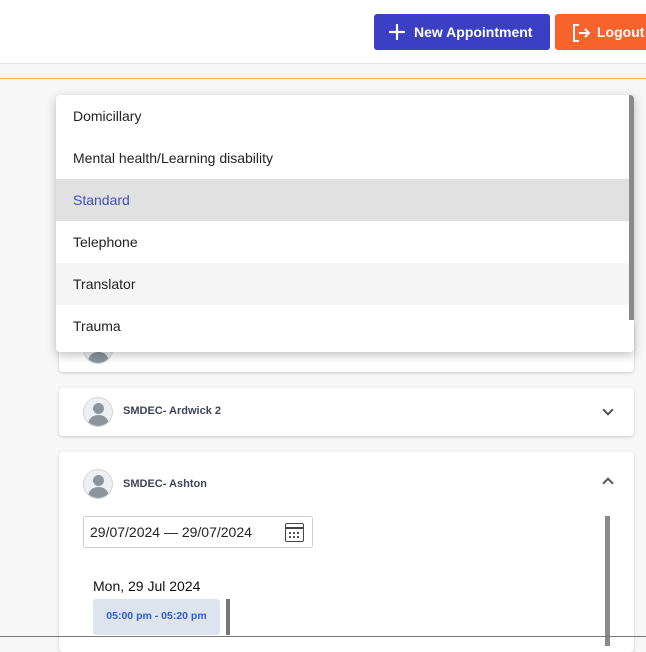  I want to click on option-trauma: Trauma, so click(345, 326).